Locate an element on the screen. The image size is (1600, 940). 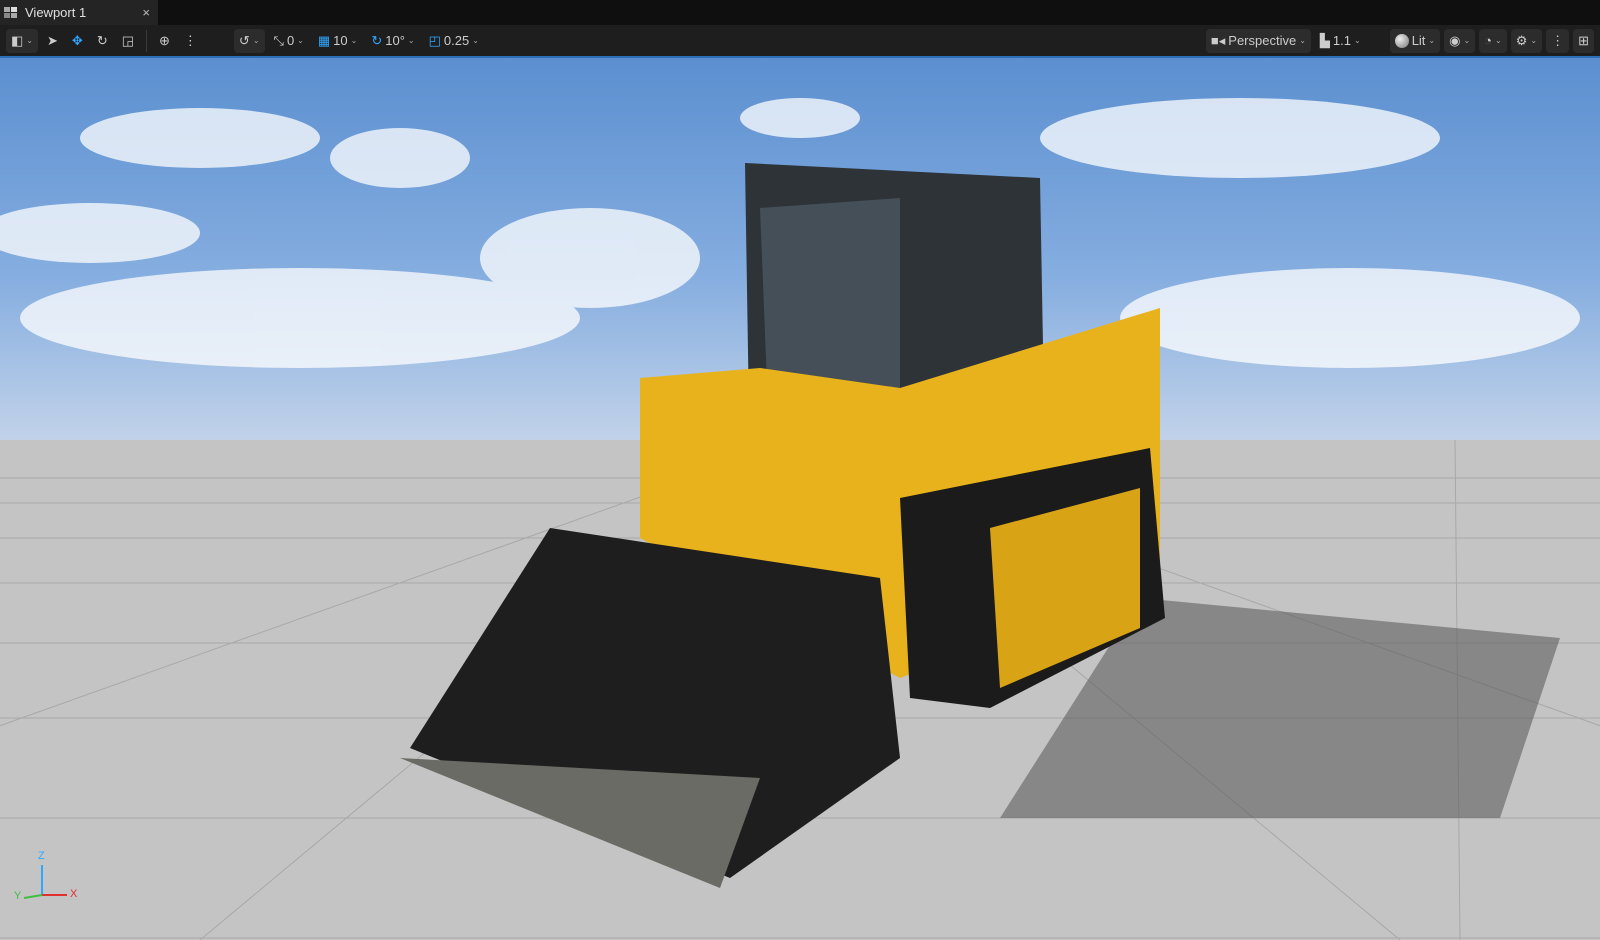
surface-snapping-button: ↺ ⌄ is located at coordinates (249, 40).